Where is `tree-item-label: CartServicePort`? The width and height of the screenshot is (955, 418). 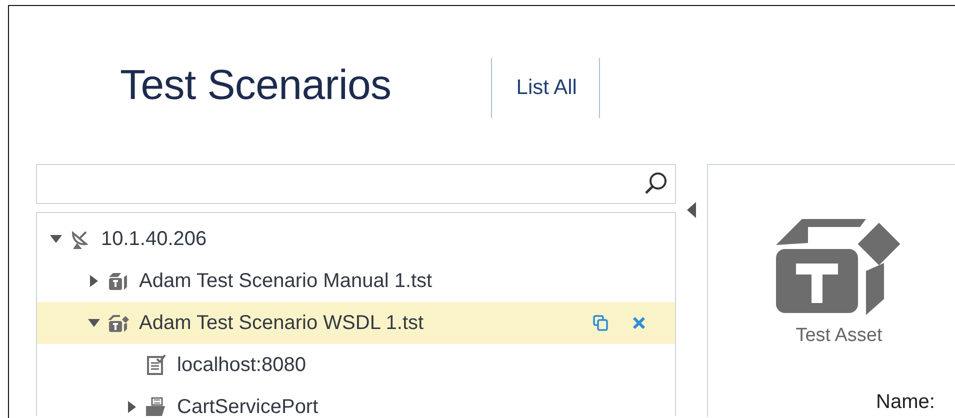
tree-item-label: CartServicePort is located at coordinates (247, 406).